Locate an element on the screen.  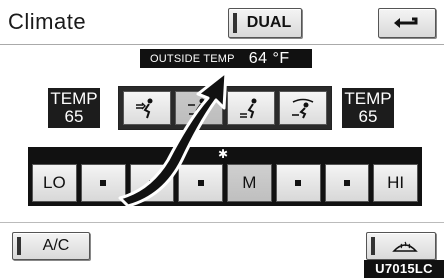
fan-speed-lo-button: LO is located at coordinates (54, 183).